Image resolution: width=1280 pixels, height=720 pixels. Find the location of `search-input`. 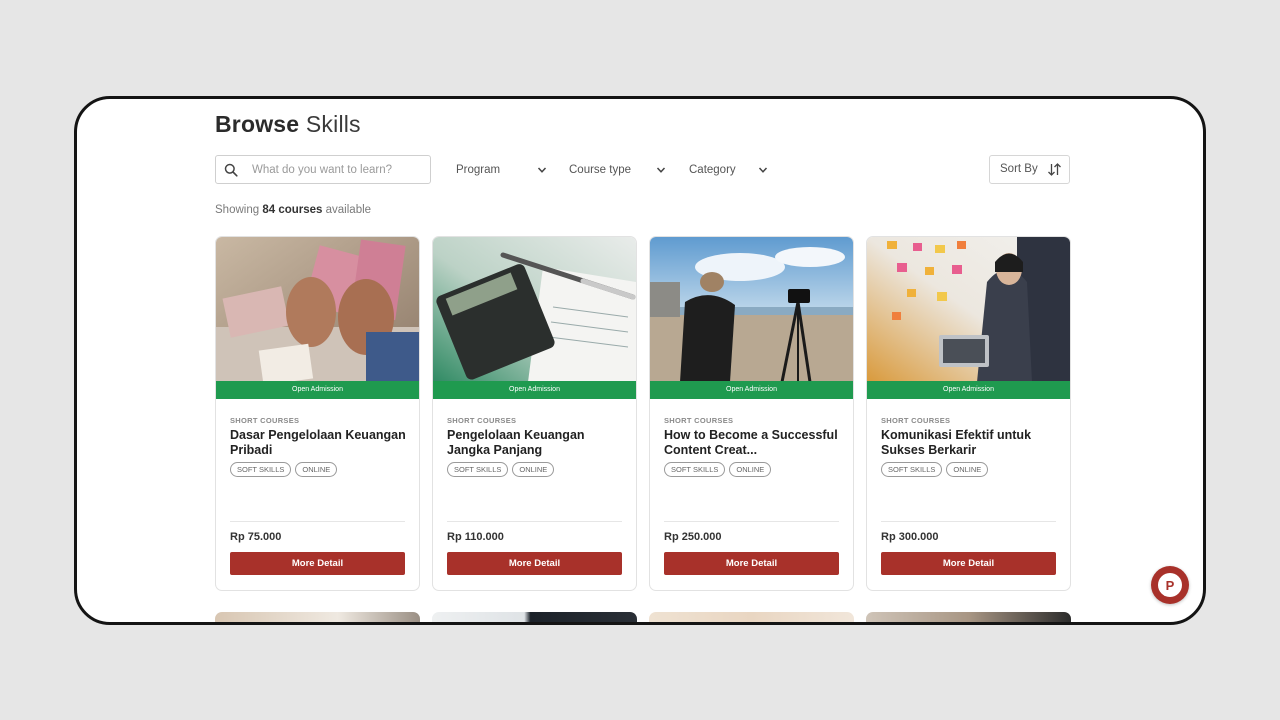

search-input is located at coordinates (337, 169).